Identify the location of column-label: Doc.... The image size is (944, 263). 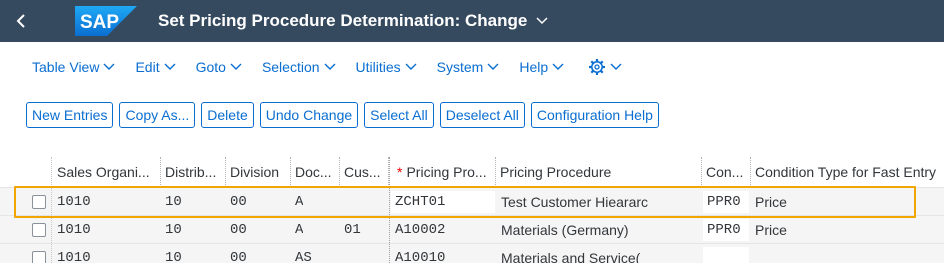
(313, 172).